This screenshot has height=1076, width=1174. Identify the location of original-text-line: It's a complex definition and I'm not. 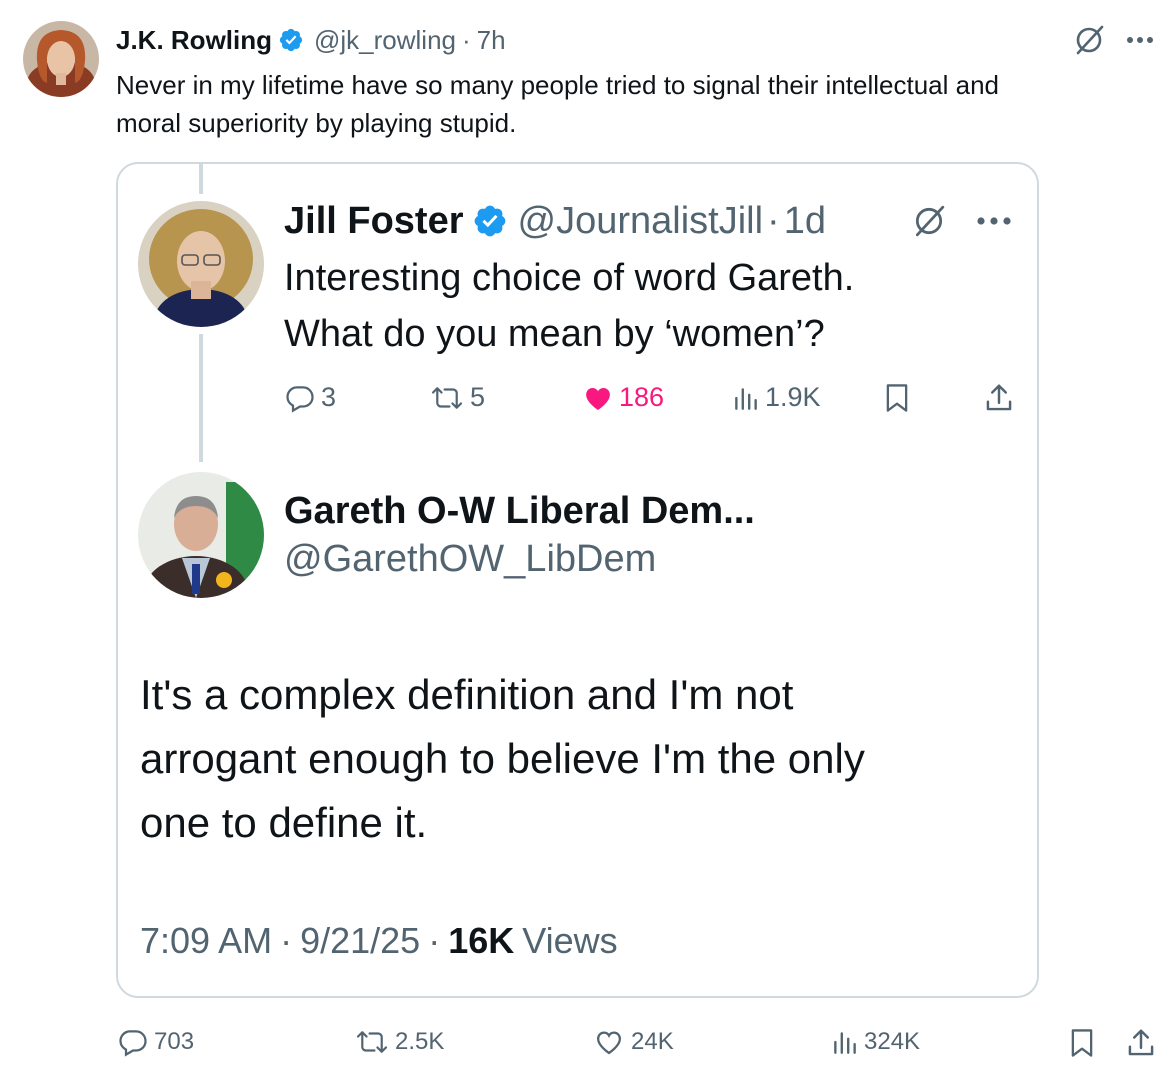
(467, 694).